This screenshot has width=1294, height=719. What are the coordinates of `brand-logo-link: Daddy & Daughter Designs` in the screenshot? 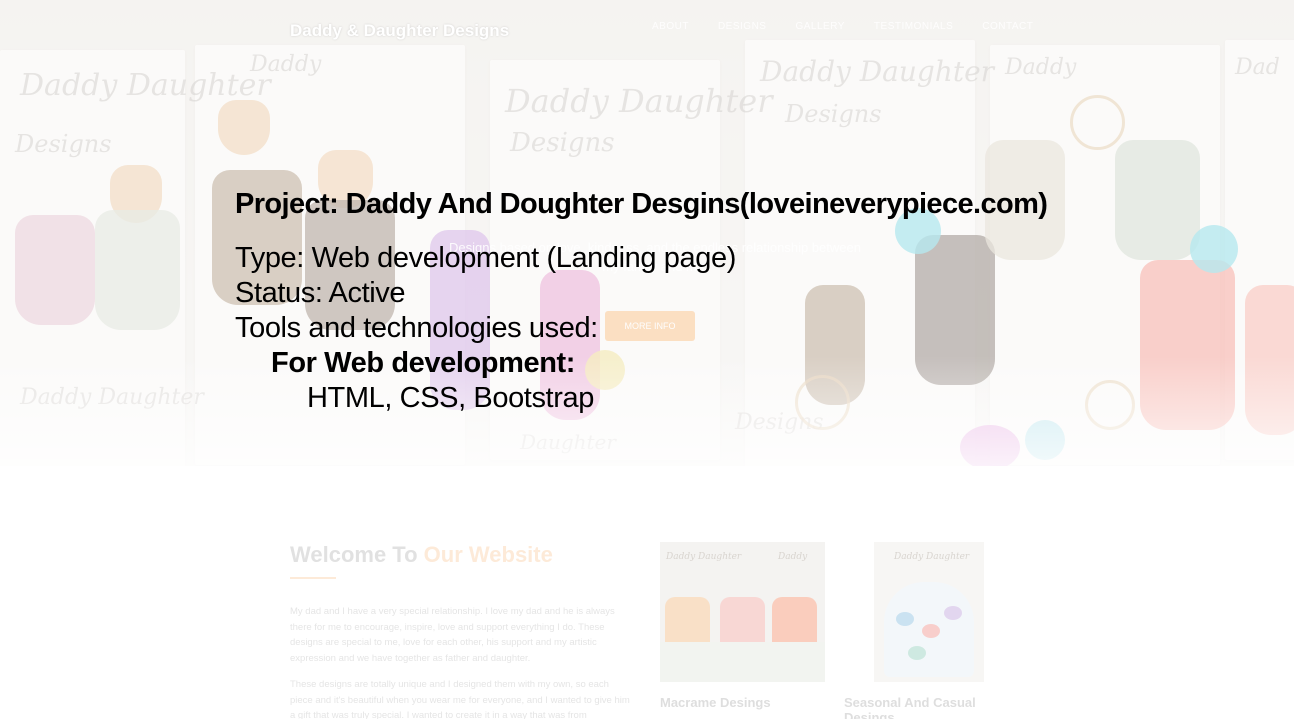 It's located at (399, 31).